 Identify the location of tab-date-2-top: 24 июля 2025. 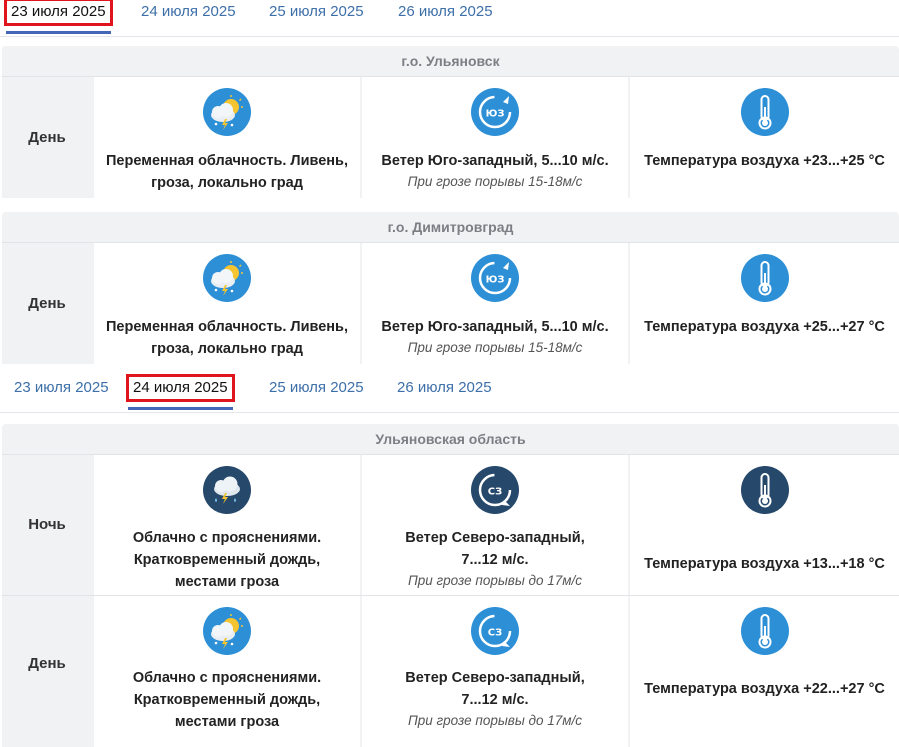
(188, 16).